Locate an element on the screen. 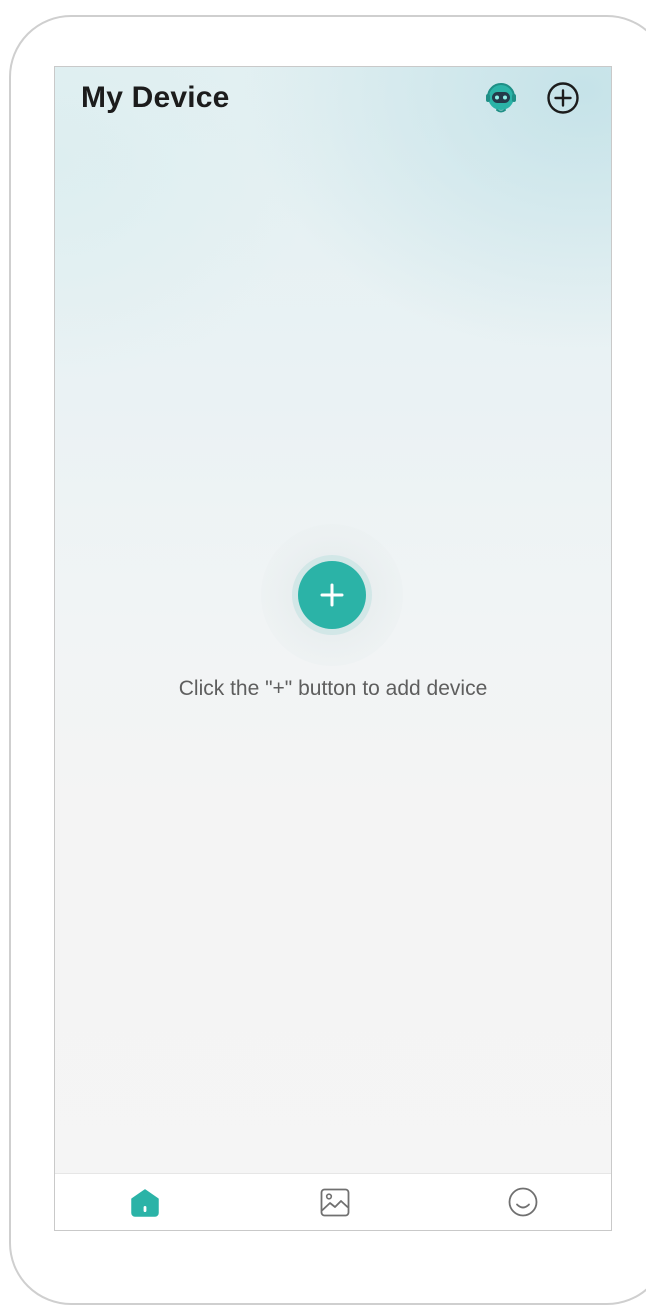  add-device-header-button is located at coordinates (563, 98).